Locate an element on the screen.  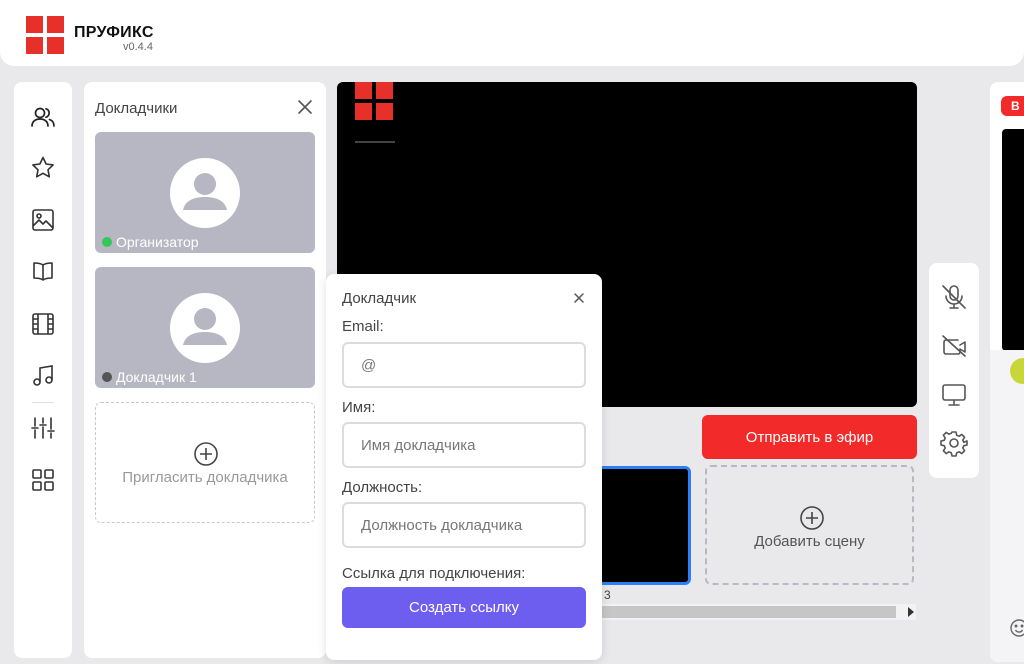
book-icon is located at coordinates (43, 272).